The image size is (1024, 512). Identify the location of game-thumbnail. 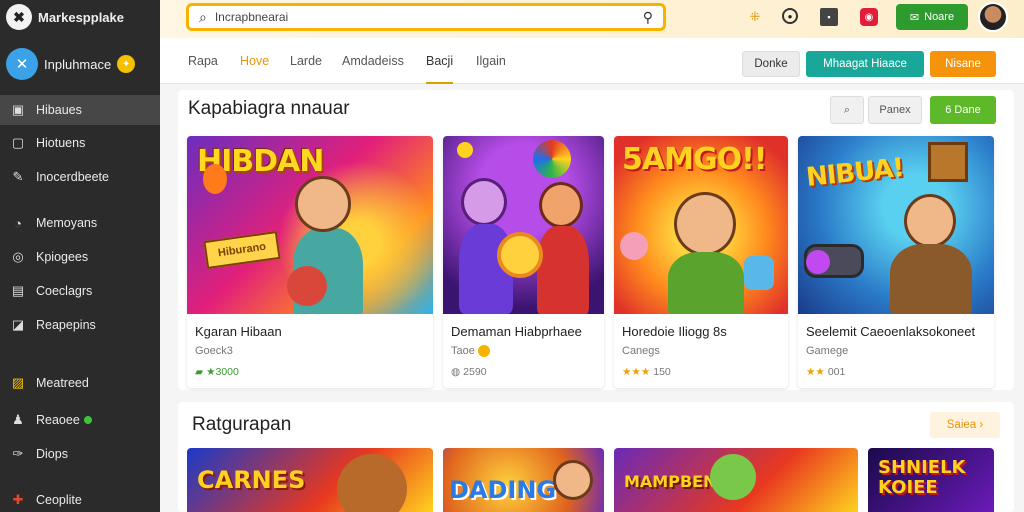
(523, 225).